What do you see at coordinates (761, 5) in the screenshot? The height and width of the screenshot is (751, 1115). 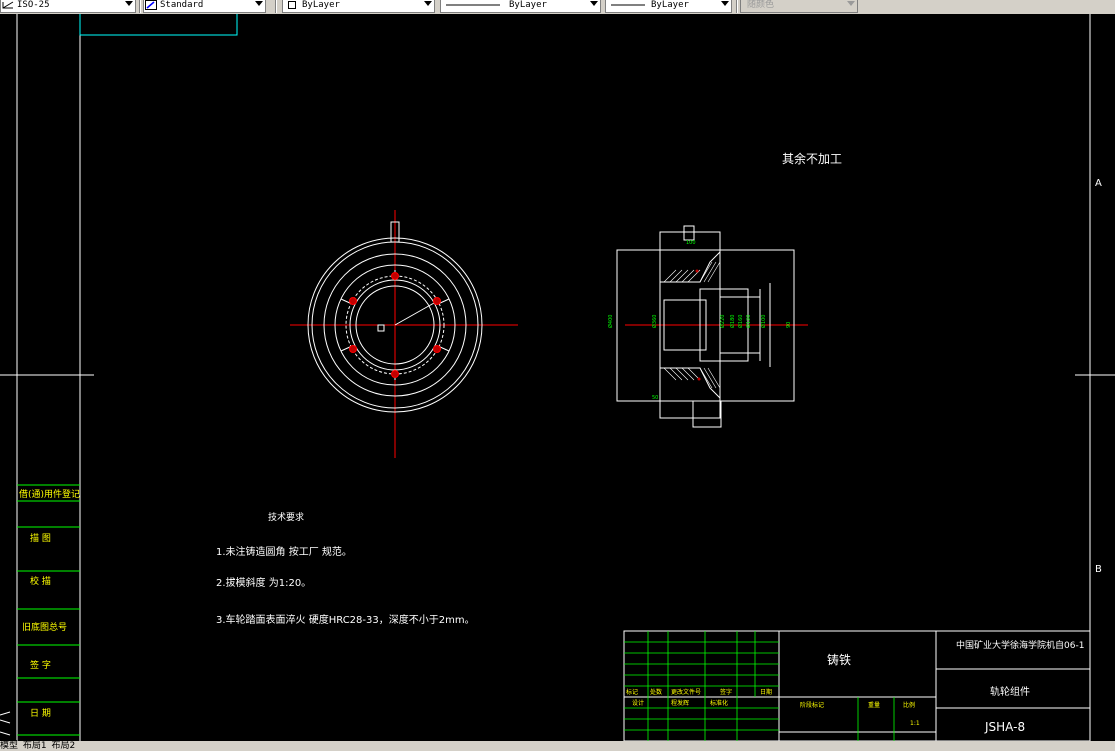 I see `plotstyle-value: 随颜色` at bounding box center [761, 5].